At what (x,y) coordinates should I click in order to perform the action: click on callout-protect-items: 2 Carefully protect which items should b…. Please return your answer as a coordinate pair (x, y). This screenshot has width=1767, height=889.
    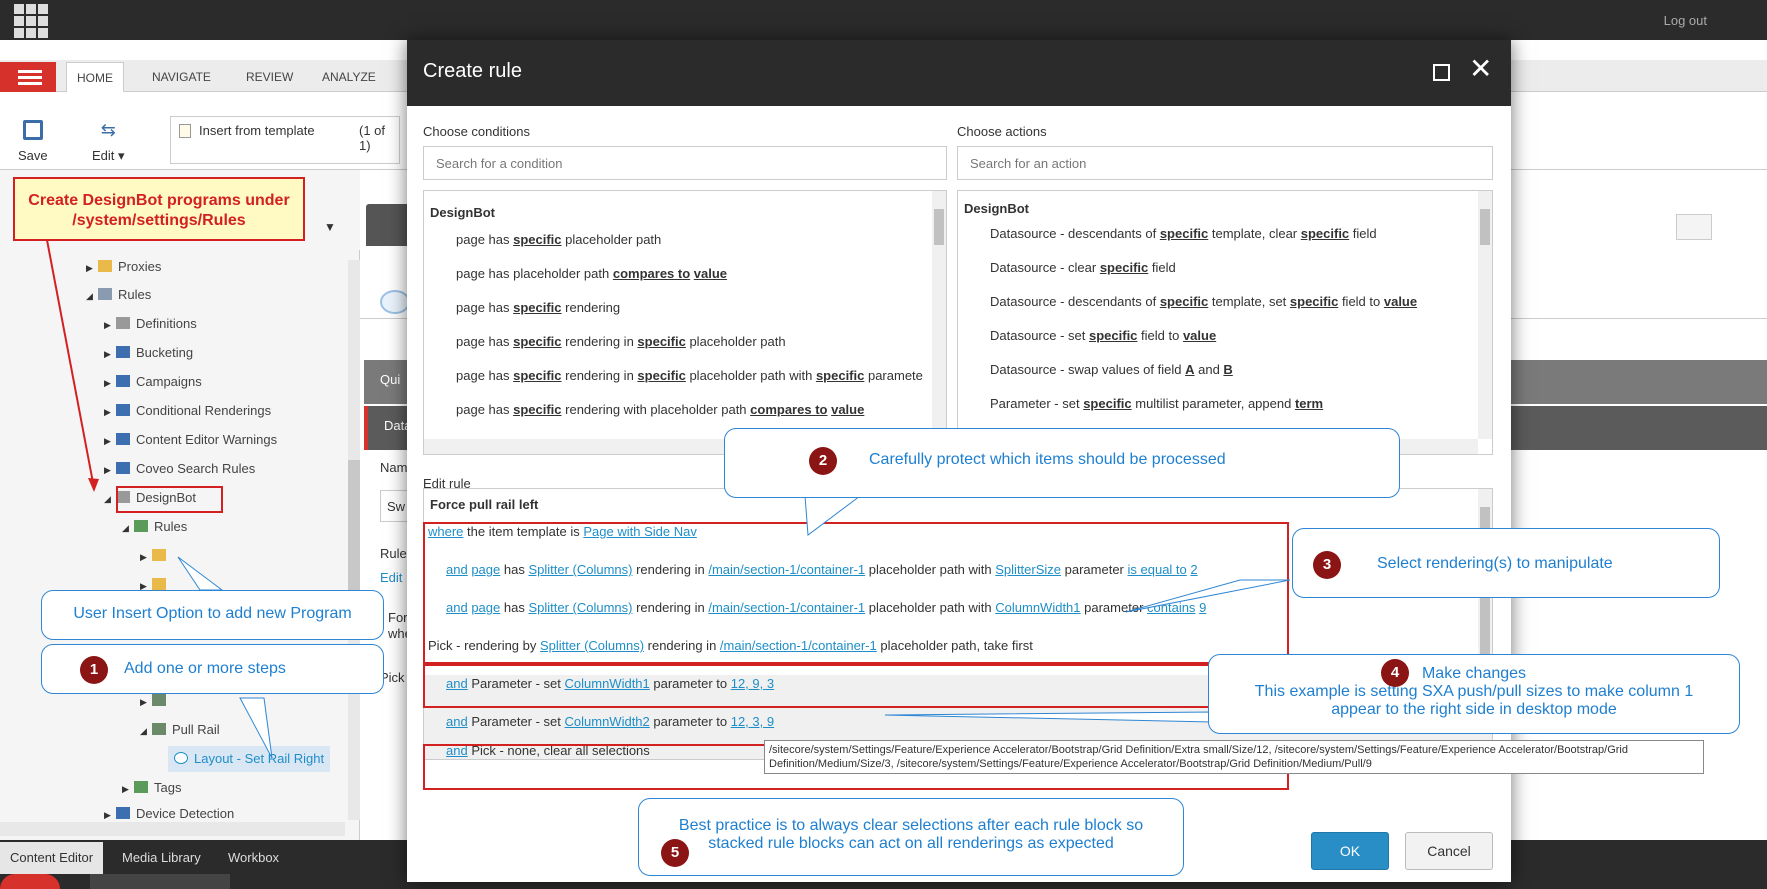
    Looking at the image, I should click on (1062, 463).